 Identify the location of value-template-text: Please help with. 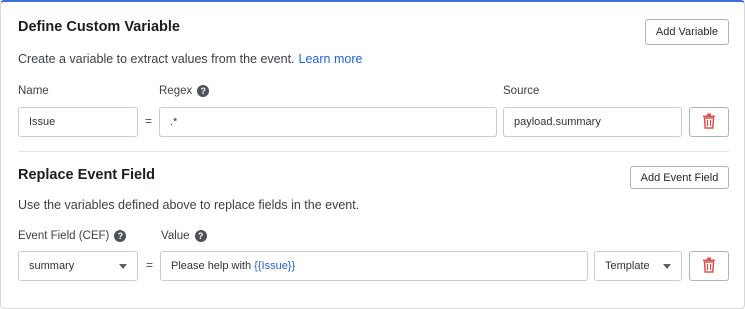
(213, 266).